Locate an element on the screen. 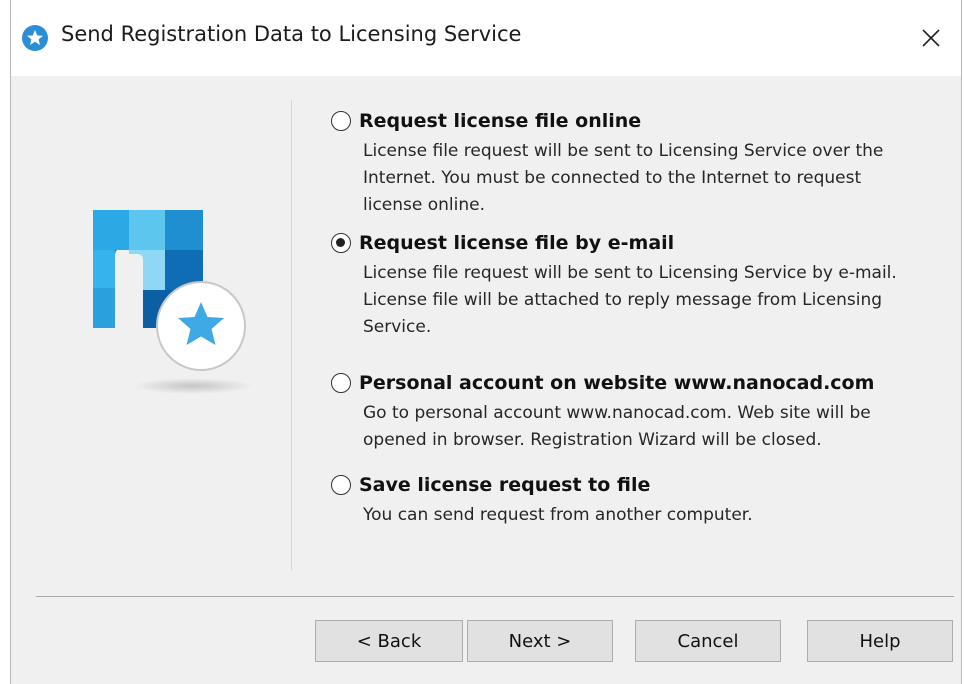  nanocad-star-icon is located at coordinates (35, 38).